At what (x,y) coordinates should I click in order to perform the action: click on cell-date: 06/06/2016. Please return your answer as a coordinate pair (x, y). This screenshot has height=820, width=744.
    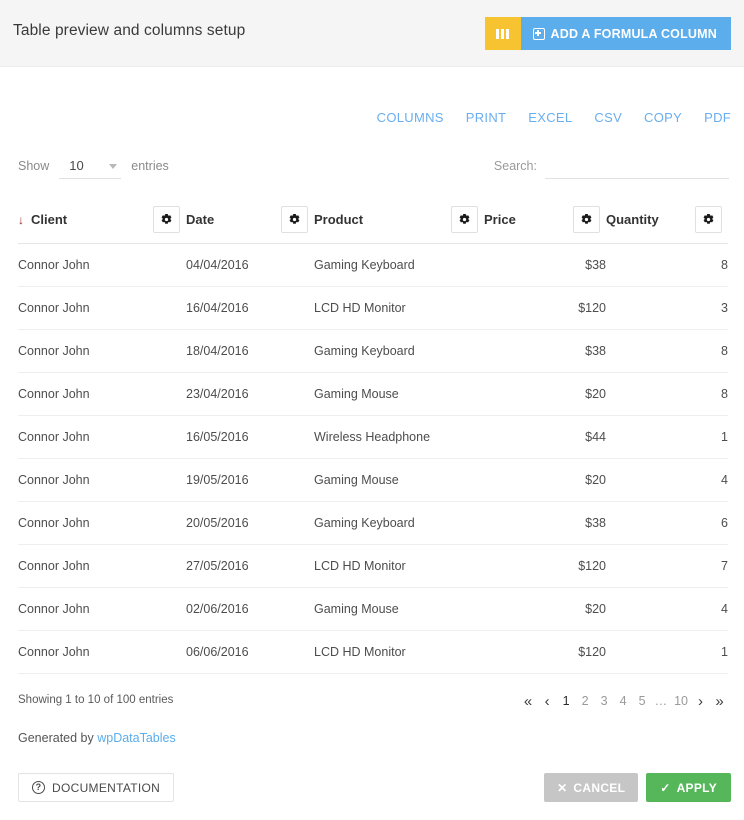
    Looking at the image, I should click on (250, 652).